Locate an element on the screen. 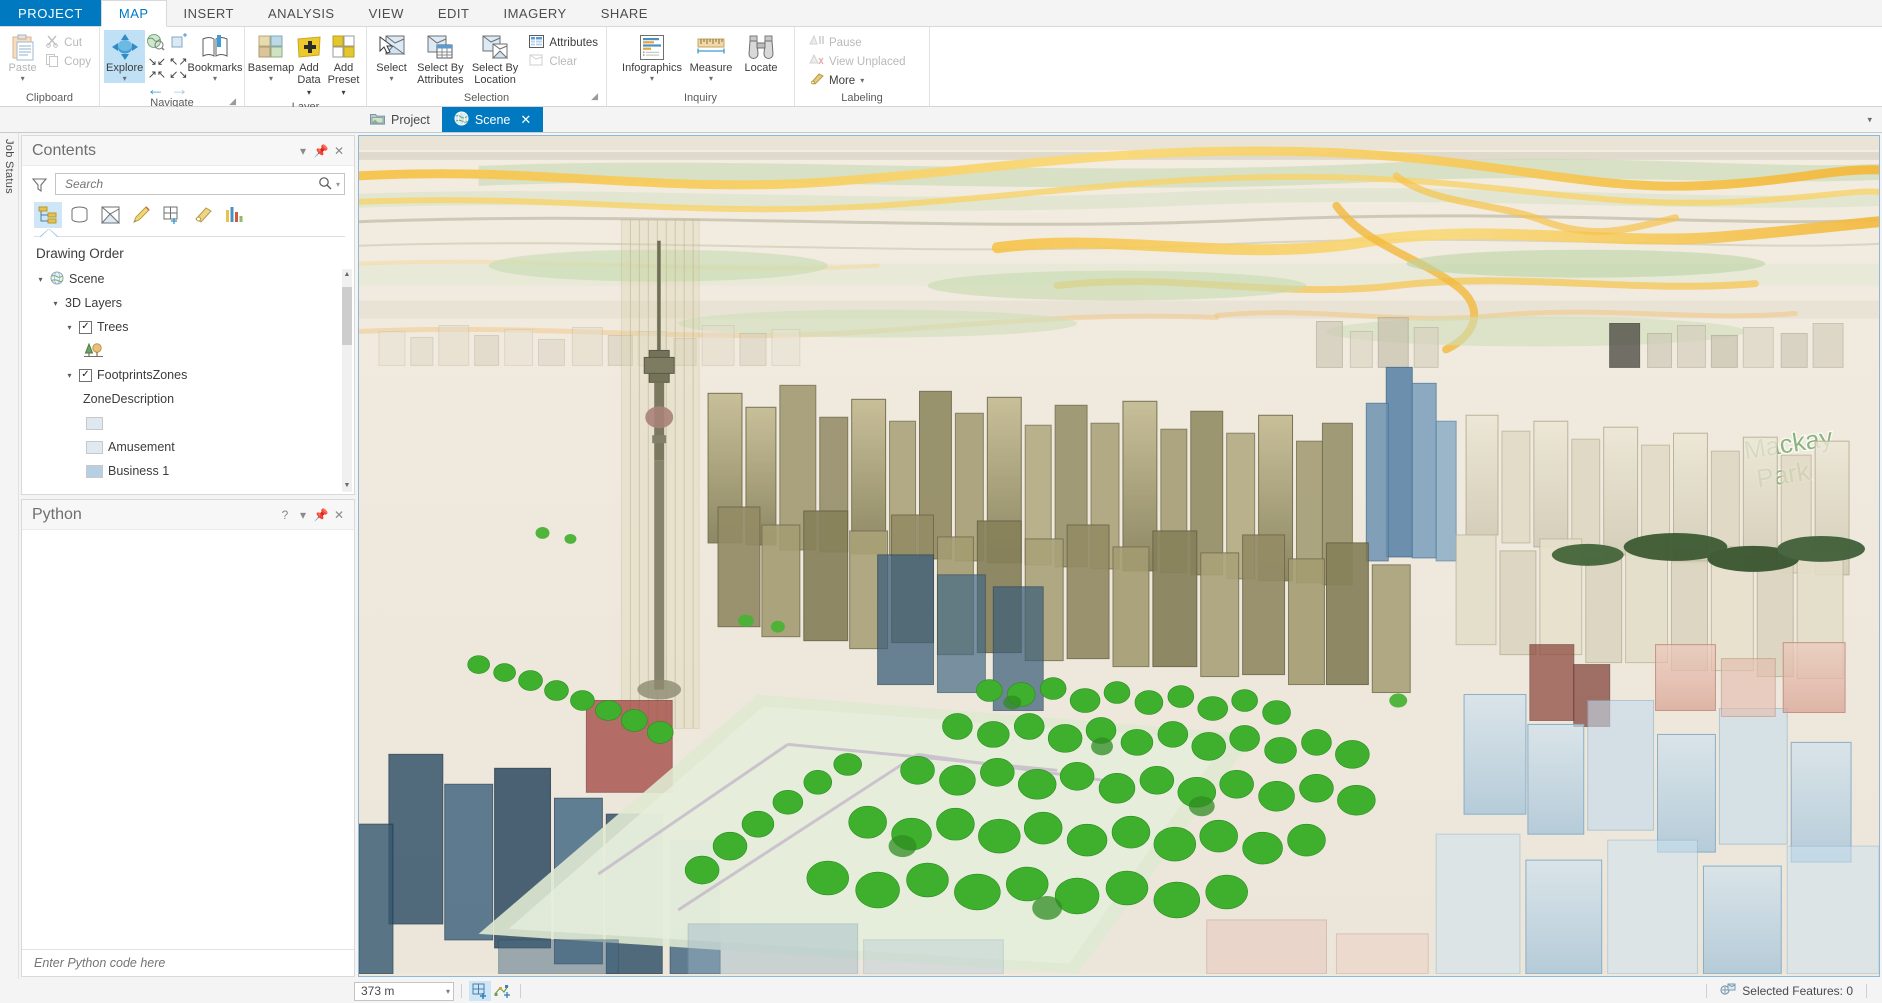 The width and height of the screenshot is (1882, 1003). close-icon: ✕ is located at coordinates (525, 120).